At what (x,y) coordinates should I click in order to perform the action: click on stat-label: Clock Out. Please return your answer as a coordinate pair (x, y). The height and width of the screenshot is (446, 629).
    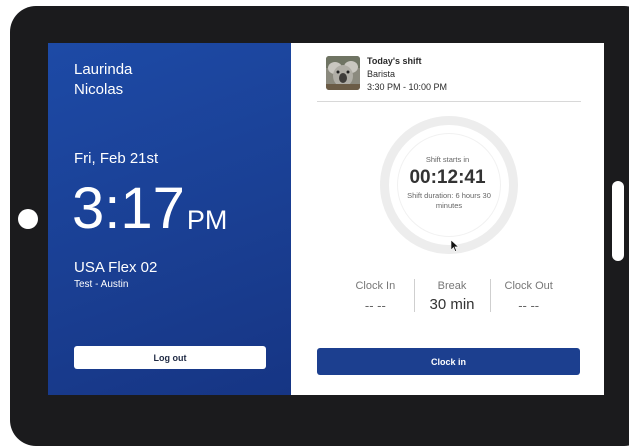
    Looking at the image, I should click on (528, 286).